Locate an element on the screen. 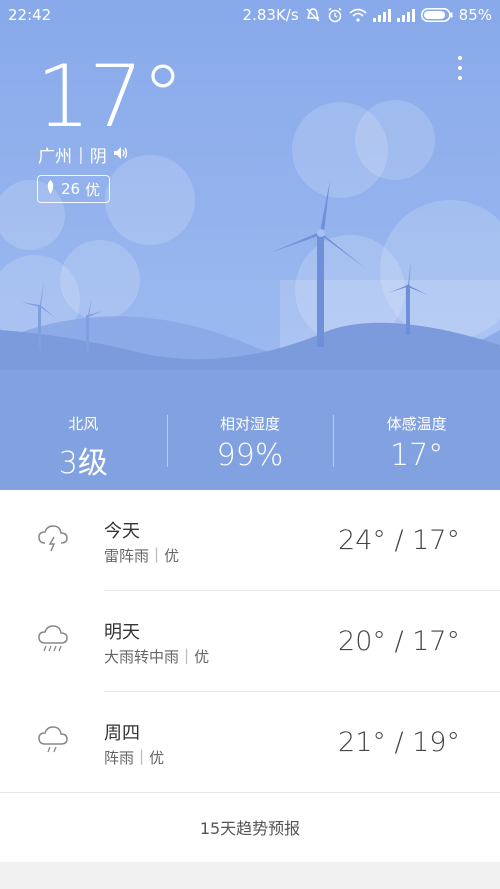 Image resolution: width=500 pixels, height=889 pixels. forecast-desc: 雷阵雨 | 优 is located at coordinates (141, 555).